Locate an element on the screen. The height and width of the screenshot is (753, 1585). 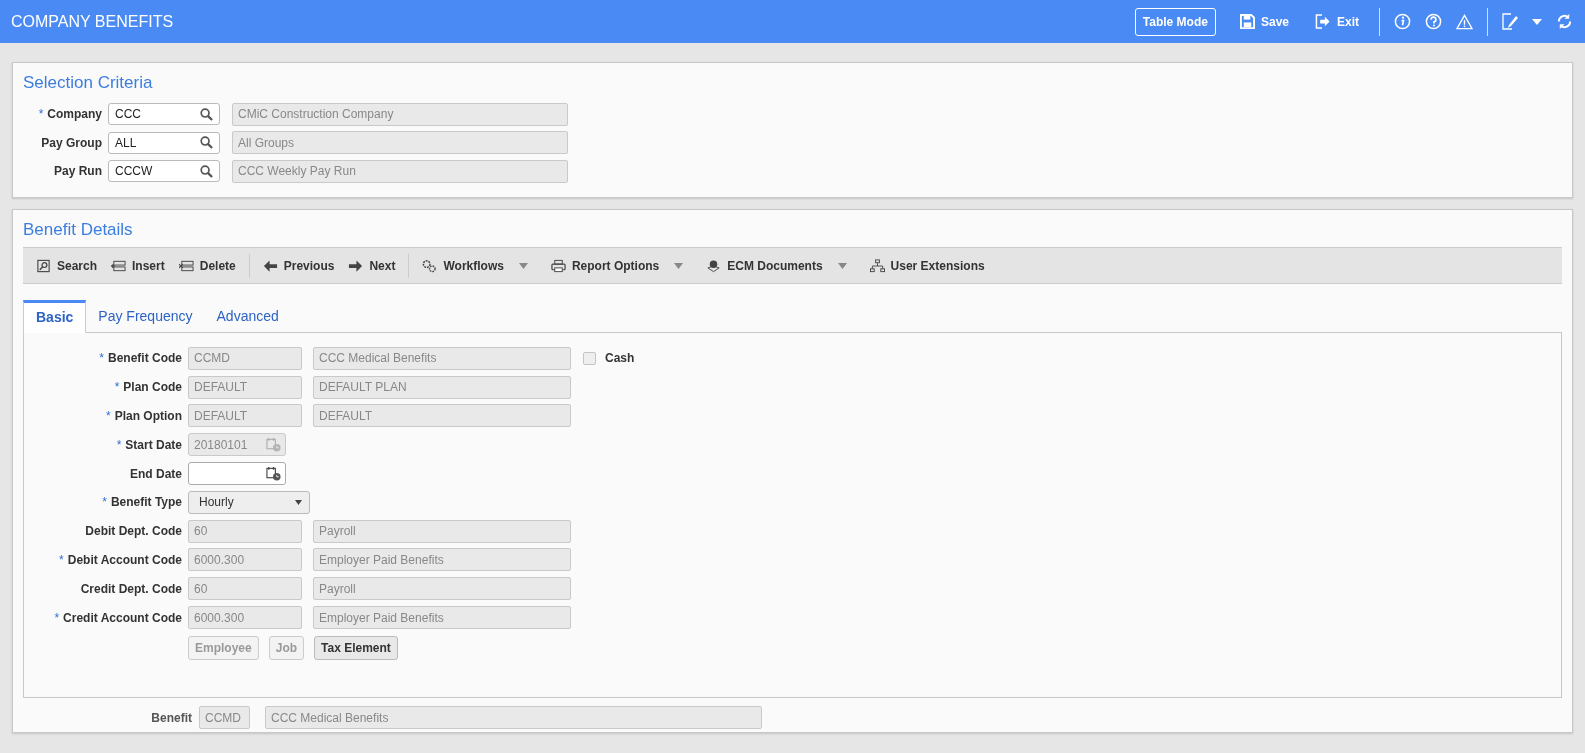
field-label: Pay Run is located at coordinates (77, 171).